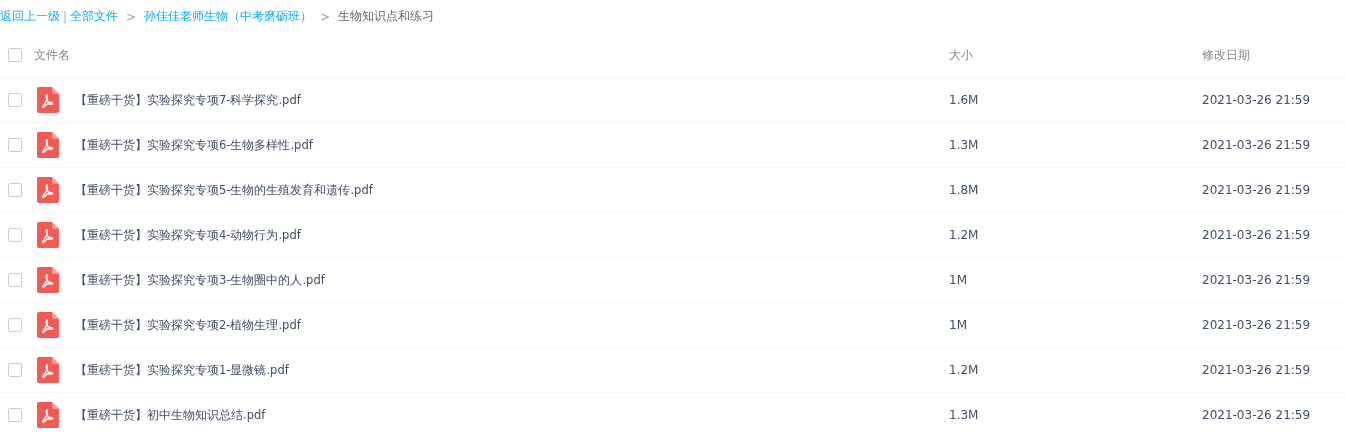 The height and width of the screenshot is (434, 1345). I want to click on file-name: 【重磅干货】实验探究专项5-生物的生殖发育和遗传.pdf, so click(224, 190).